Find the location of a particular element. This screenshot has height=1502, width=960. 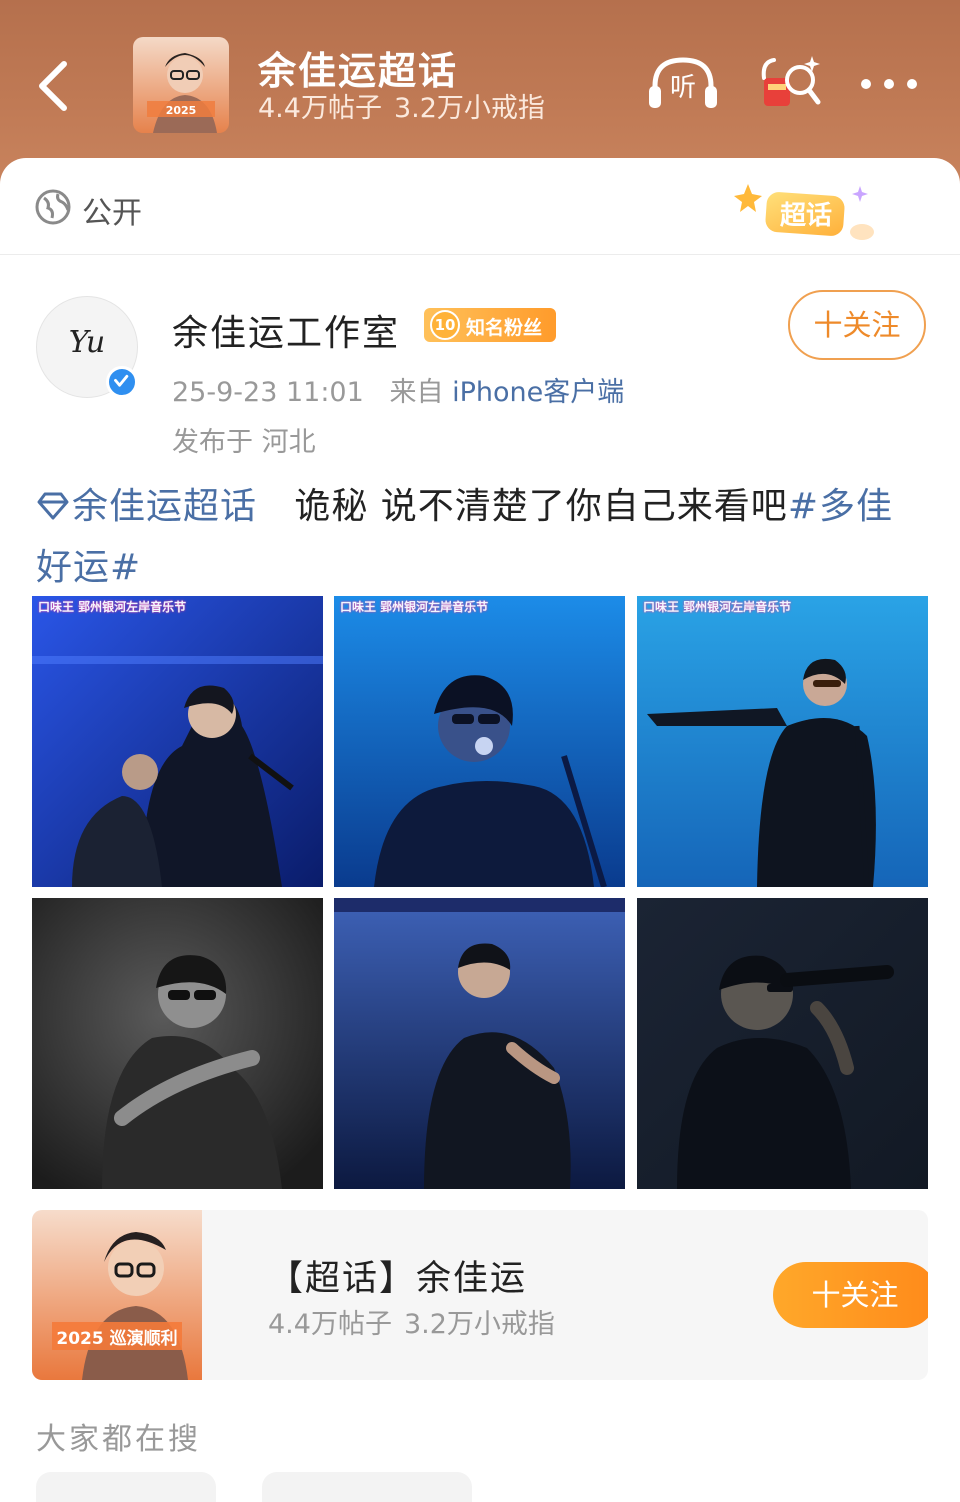

chaohua-badge: 超话 is located at coordinates (807, 214).